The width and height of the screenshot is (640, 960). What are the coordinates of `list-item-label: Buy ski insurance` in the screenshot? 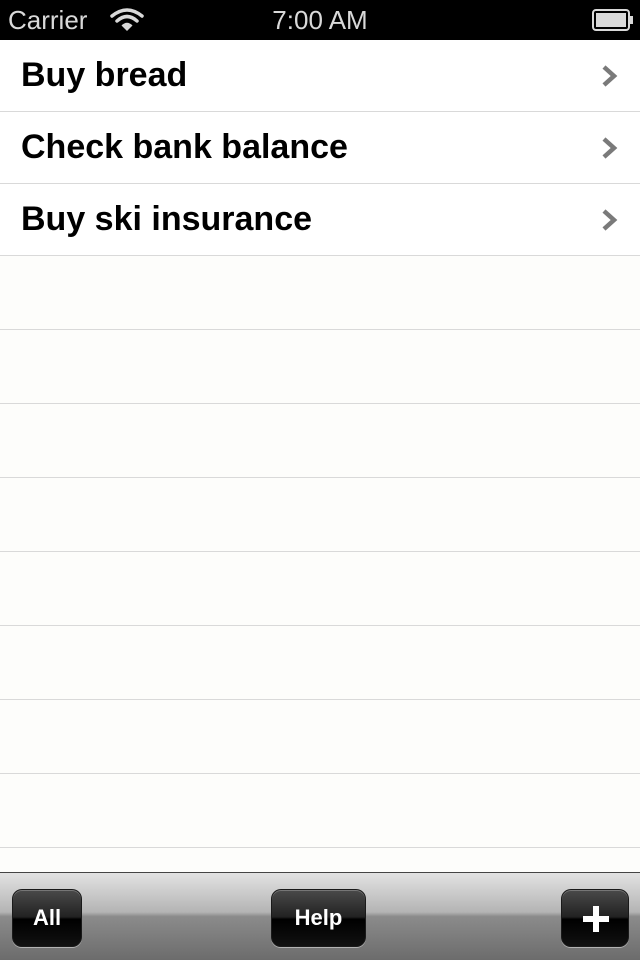 It's located at (167, 219).